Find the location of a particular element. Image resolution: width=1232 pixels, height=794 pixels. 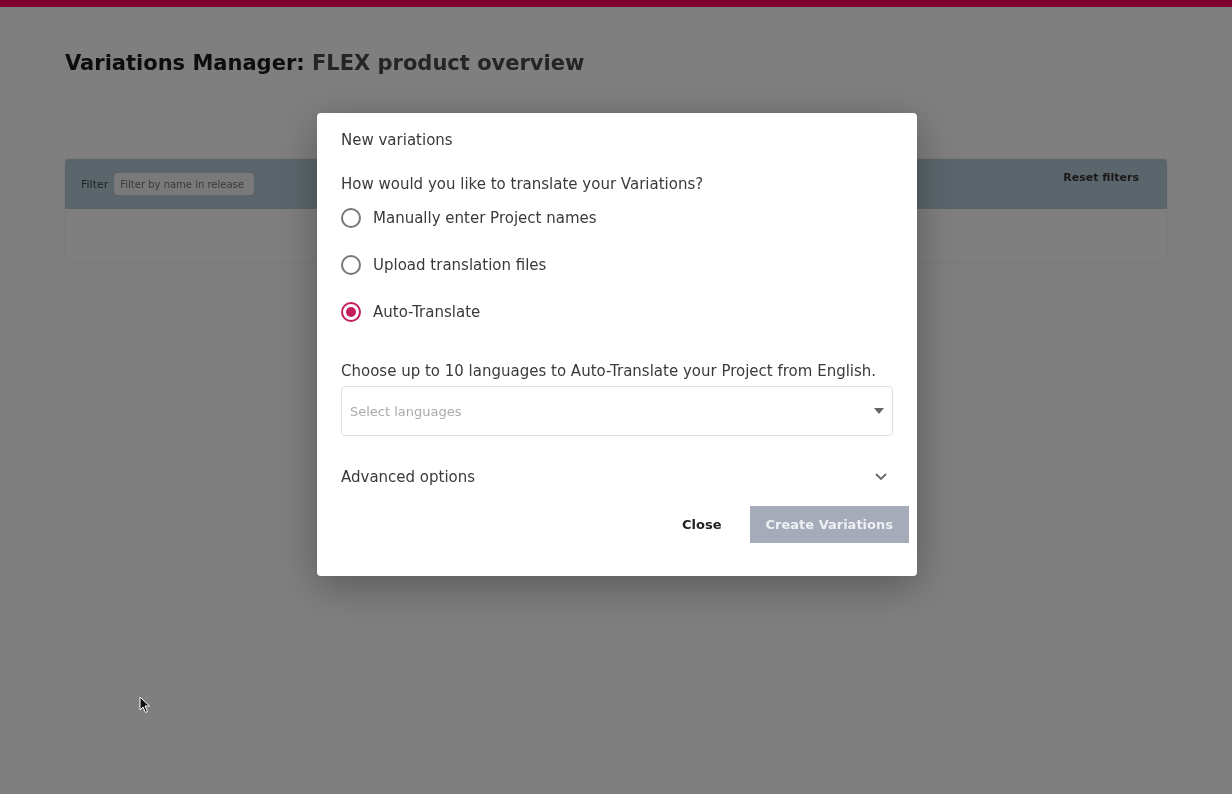

page-title: Variations Manager: is located at coordinates (185, 63).